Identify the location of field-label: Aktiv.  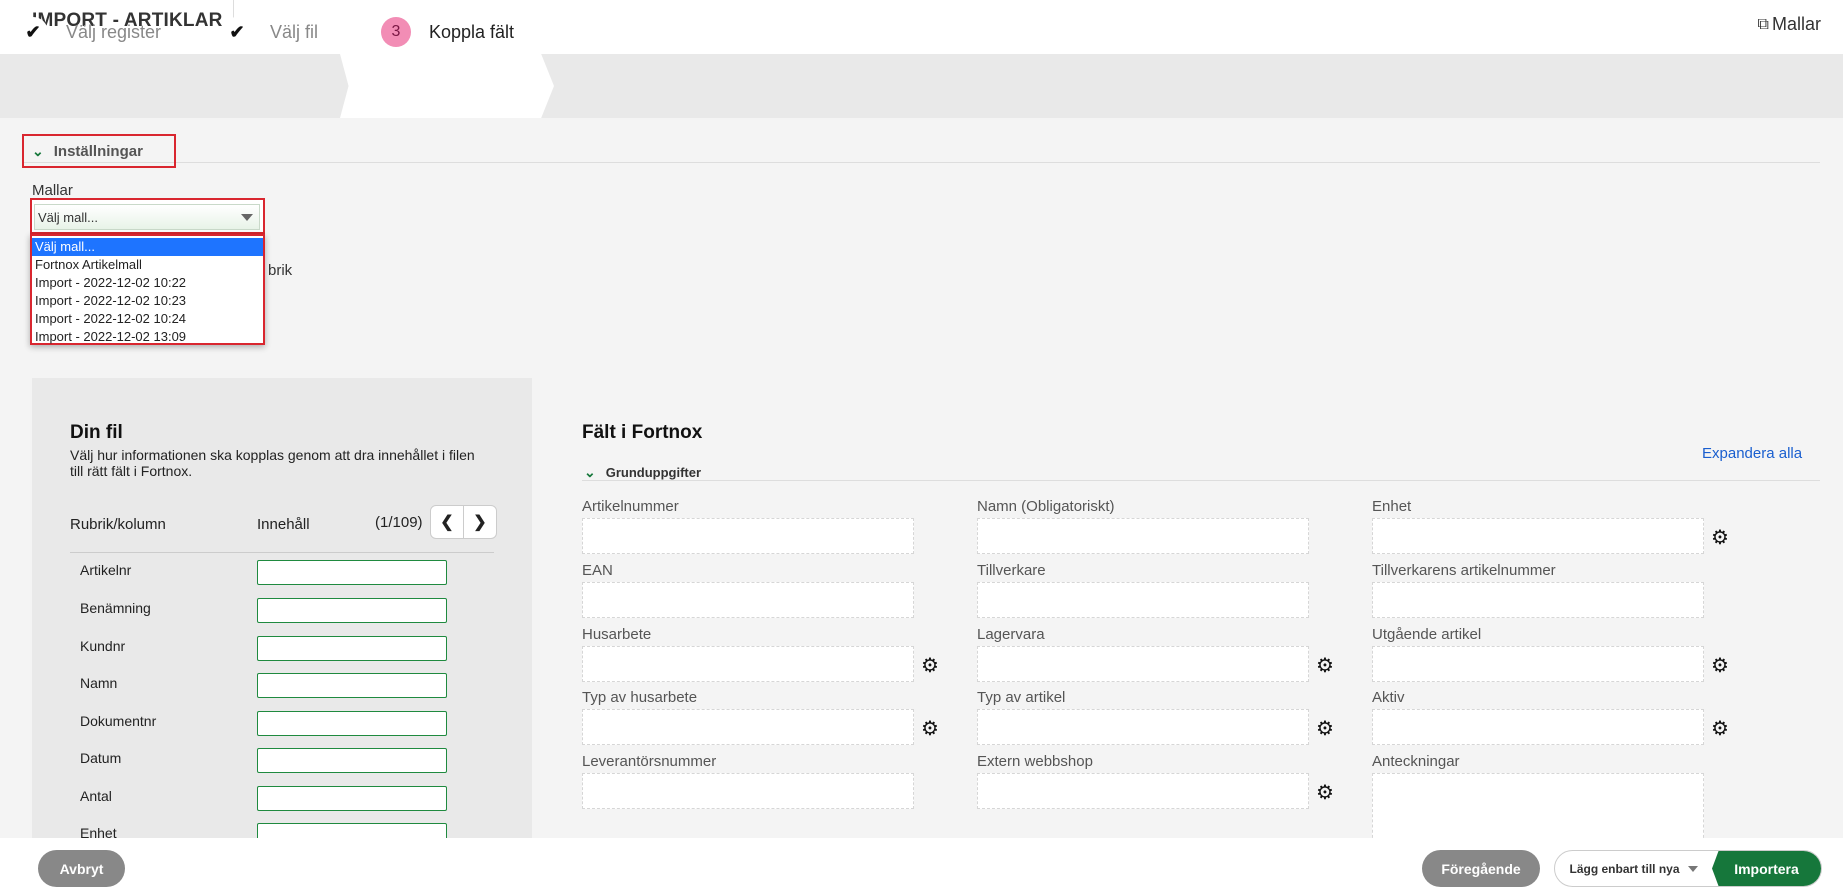
(1388, 697).